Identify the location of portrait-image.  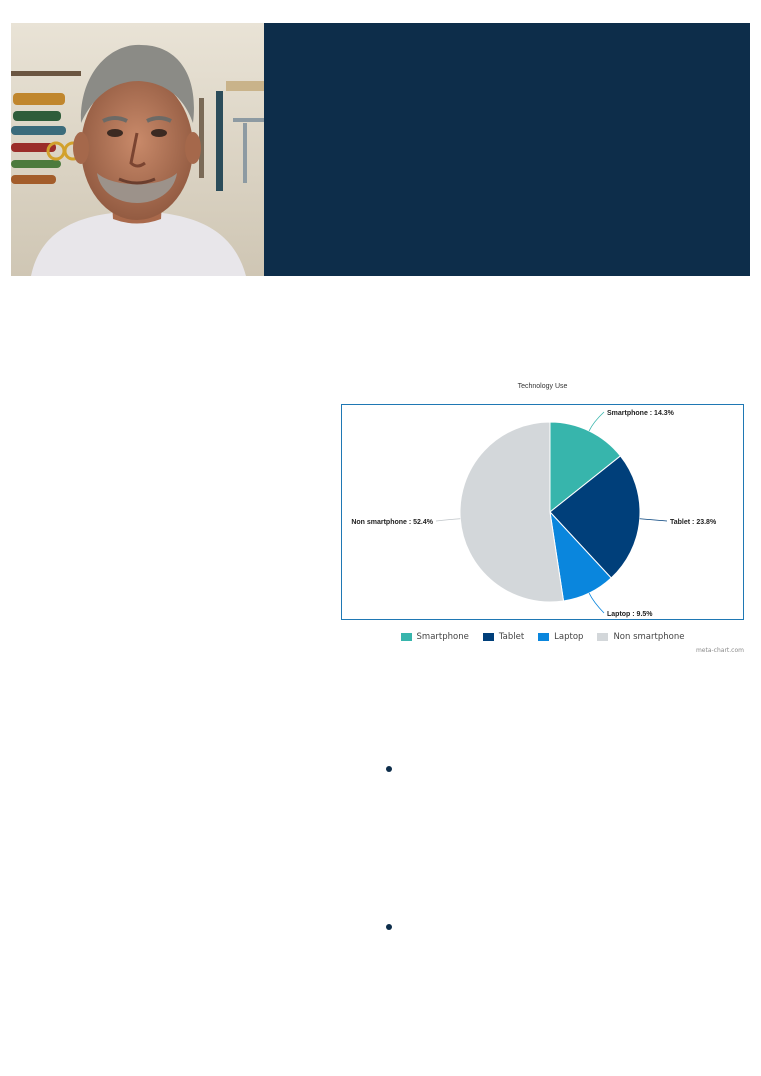
(137, 149).